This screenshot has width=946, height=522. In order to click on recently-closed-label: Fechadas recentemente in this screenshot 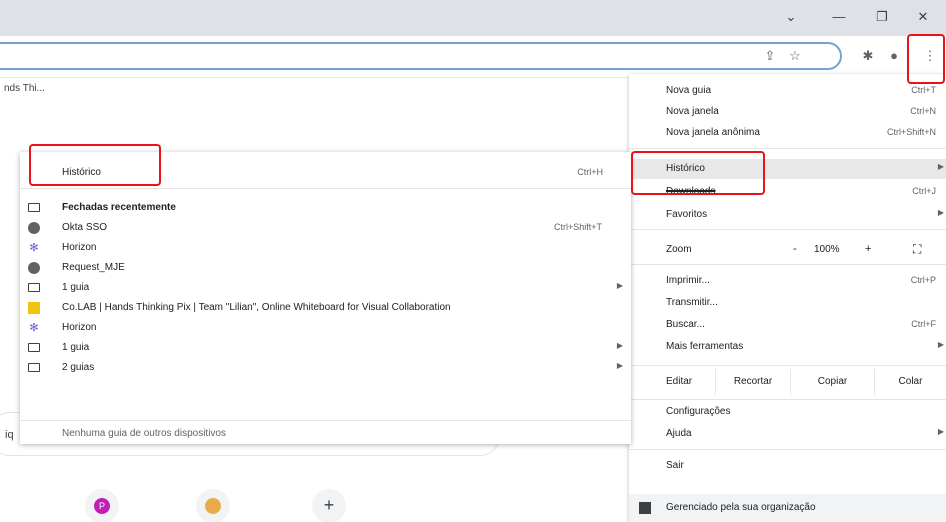, I will do `click(119, 207)`.